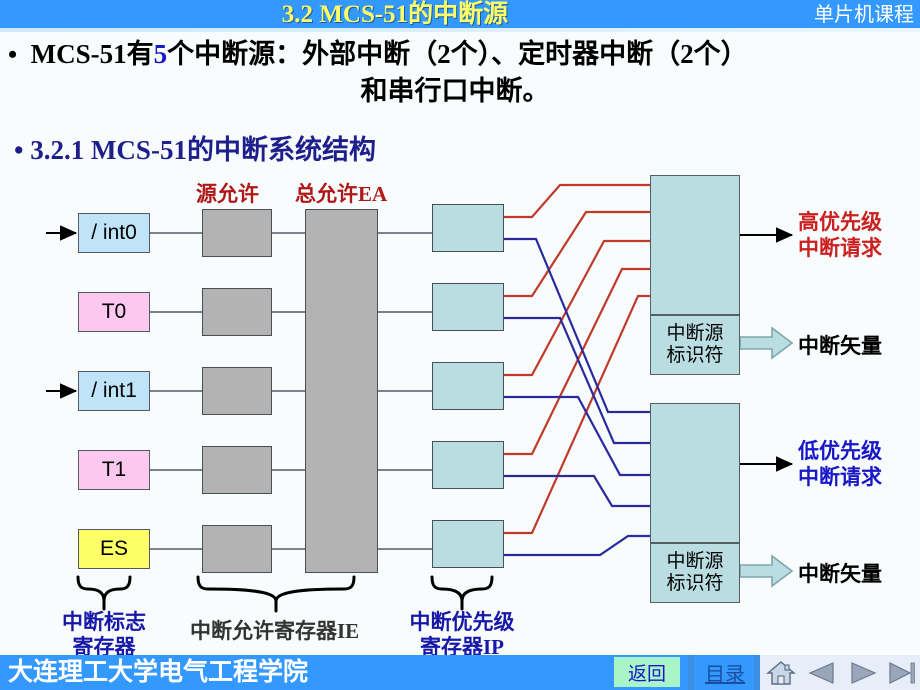 The image size is (920, 690). I want to click on source-block-int0: / int0, so click(114, 233).